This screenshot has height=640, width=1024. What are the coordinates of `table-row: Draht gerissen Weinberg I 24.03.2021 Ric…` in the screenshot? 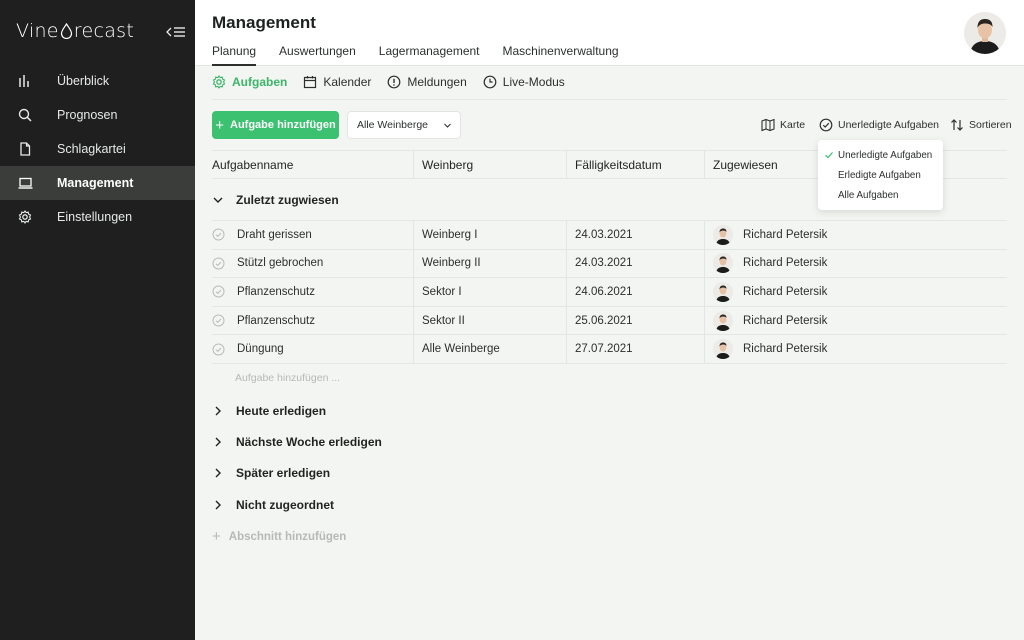 It's located at (609, 235).